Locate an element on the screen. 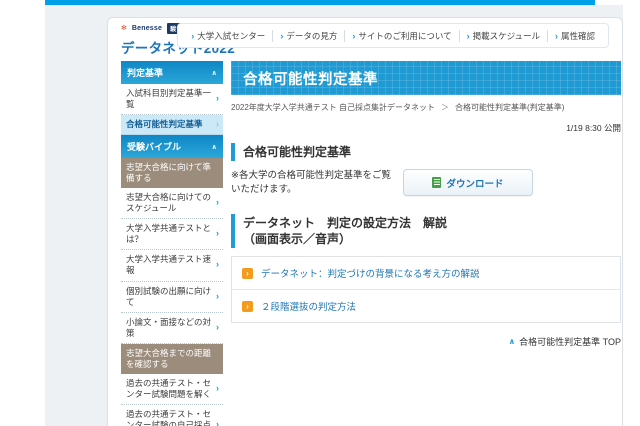  sidebar-item-common-test-flash-report: 大学入学共通テスト速報 › is located at coordinates (172, 266).